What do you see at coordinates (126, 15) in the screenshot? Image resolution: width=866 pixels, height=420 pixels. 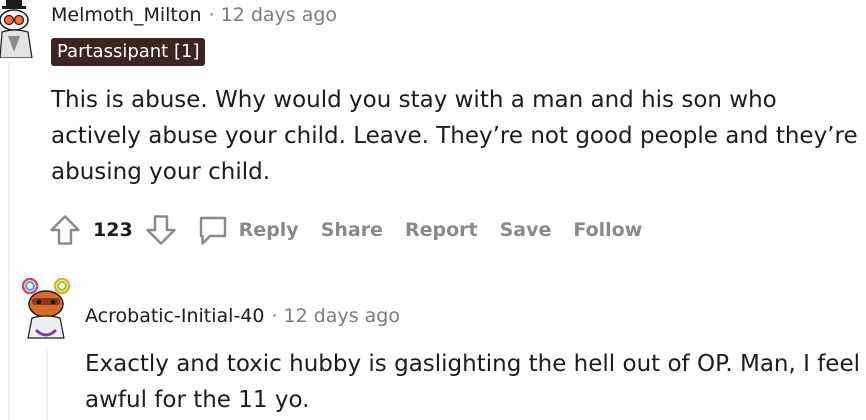 I see `username-link: Melmoth_Milton` at bounding box center [126, 15].